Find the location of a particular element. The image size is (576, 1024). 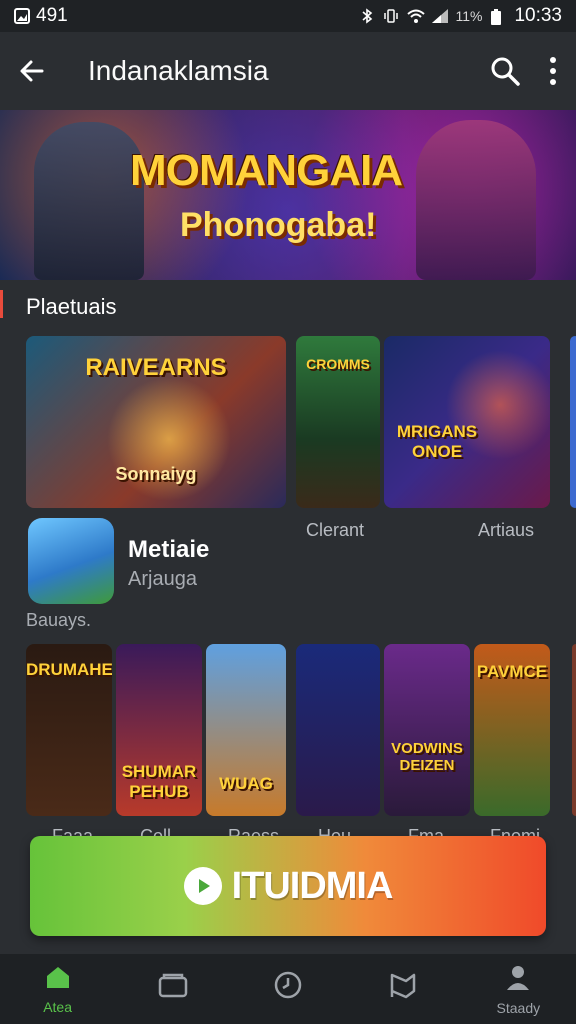

bluetooth-icon is located at coordinates (367, 16).